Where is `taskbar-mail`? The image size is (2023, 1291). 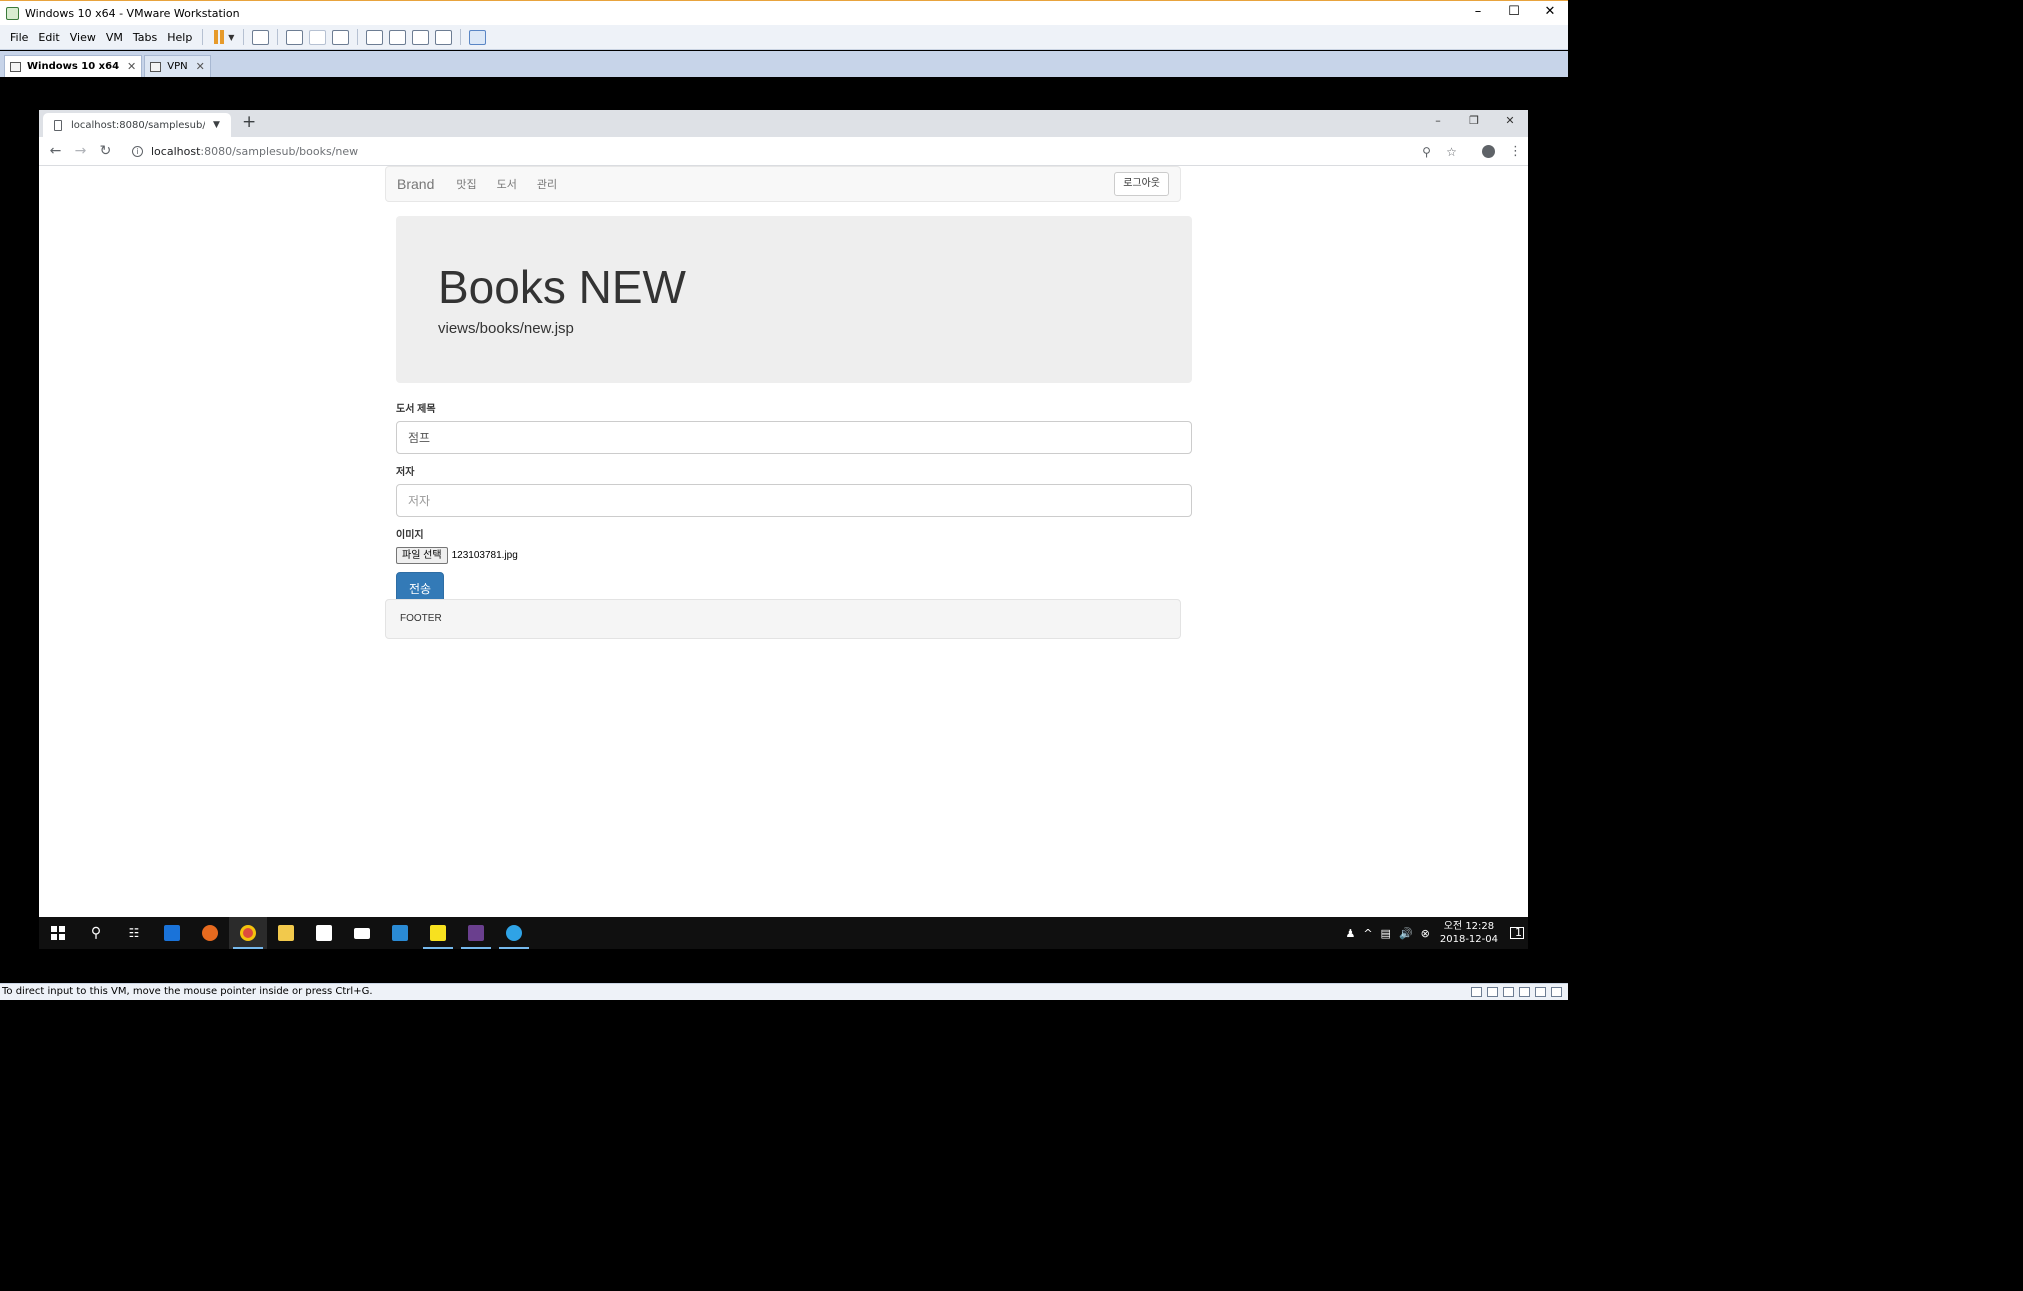 taskbar-mail is located at coordinates (362, 933).